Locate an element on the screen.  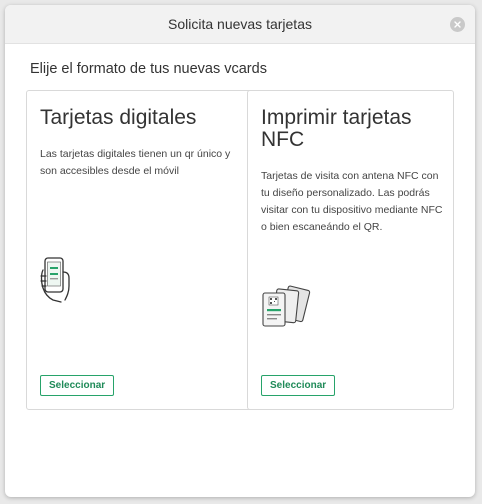
modal-header: Solicita nuevas tarjetas is located at coordinates (240, 24).